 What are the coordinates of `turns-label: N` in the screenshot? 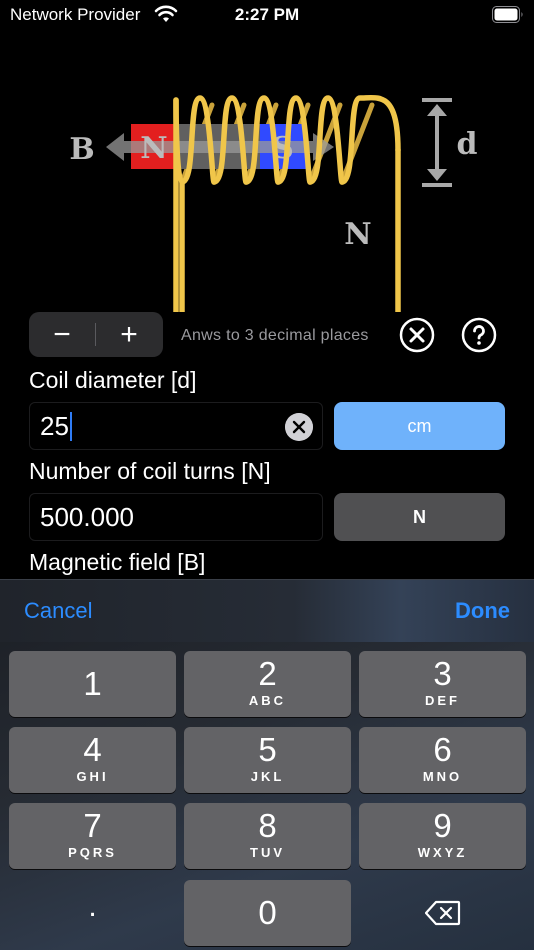 It's located at (357, 234).